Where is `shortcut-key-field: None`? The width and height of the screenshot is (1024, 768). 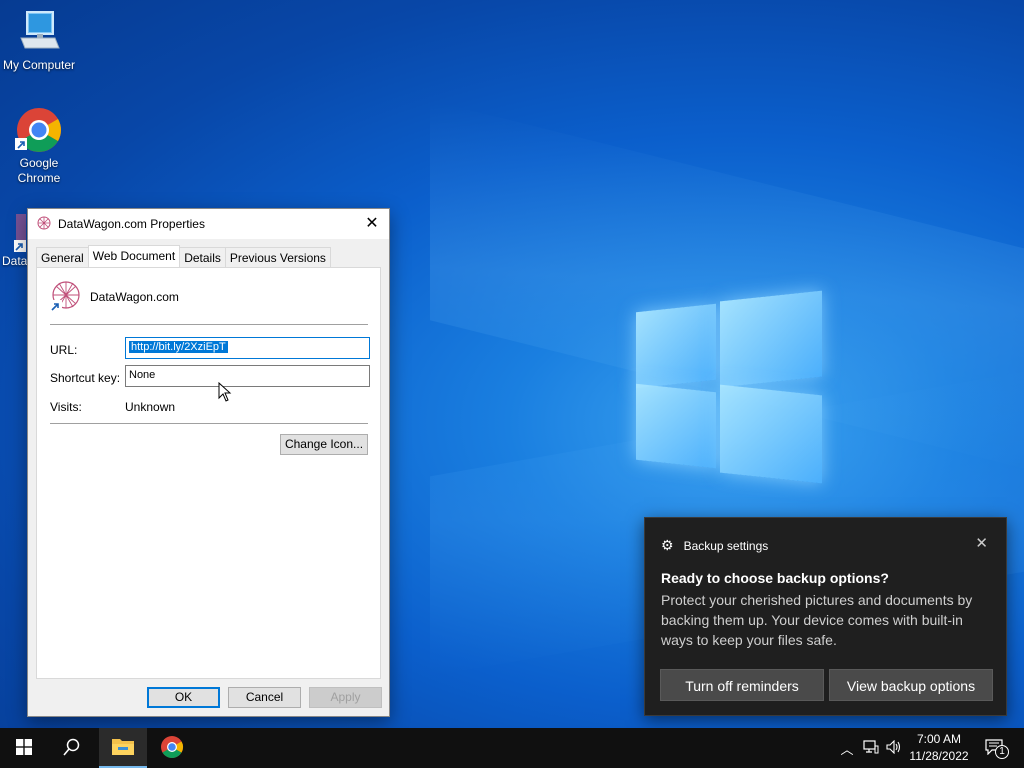
shortcut-key-field: None is located at coordinates (247, 376).